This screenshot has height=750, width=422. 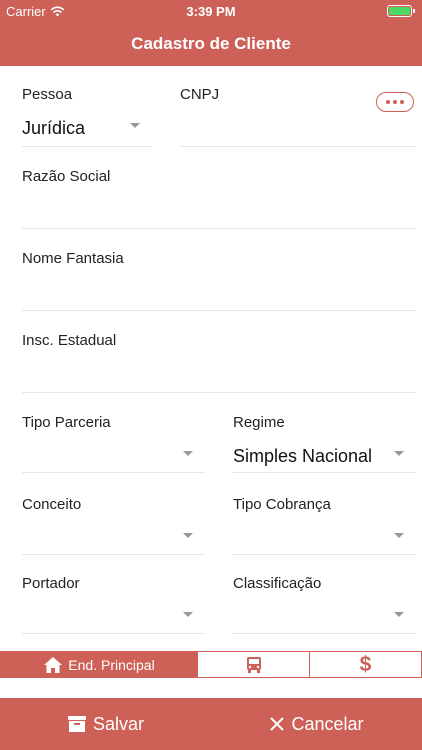 What do you see at coordinates (53, 664) in the screenshot?
I see `home-icon` at bounding box center [53, 664].